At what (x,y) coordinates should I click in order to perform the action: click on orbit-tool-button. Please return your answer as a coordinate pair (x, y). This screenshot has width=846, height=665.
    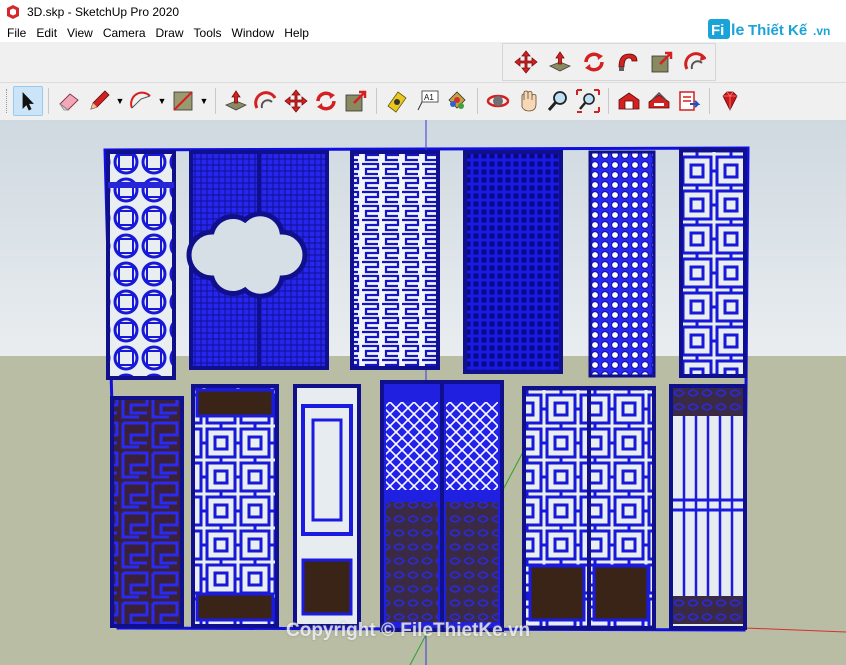
    Looking at the image, I should click on (498, 101).